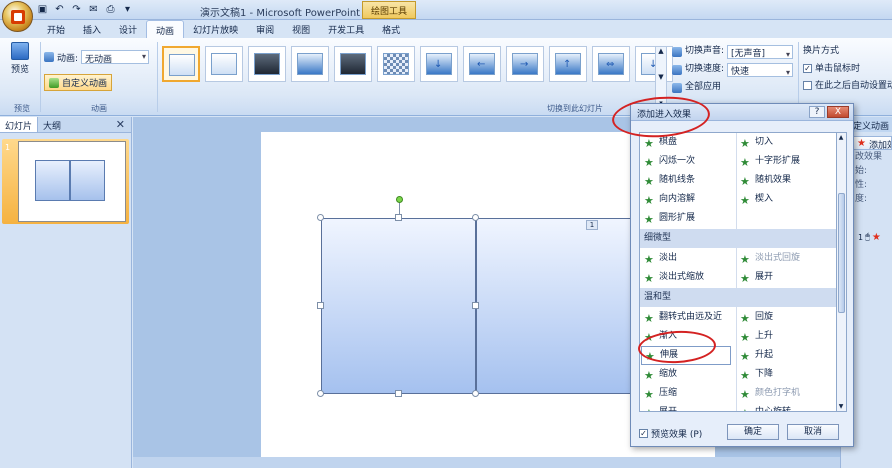  What do you see at coordinates (120, 124) in the screenshot?
I see `close-icon: ✕` at bounding box center [120, 124].